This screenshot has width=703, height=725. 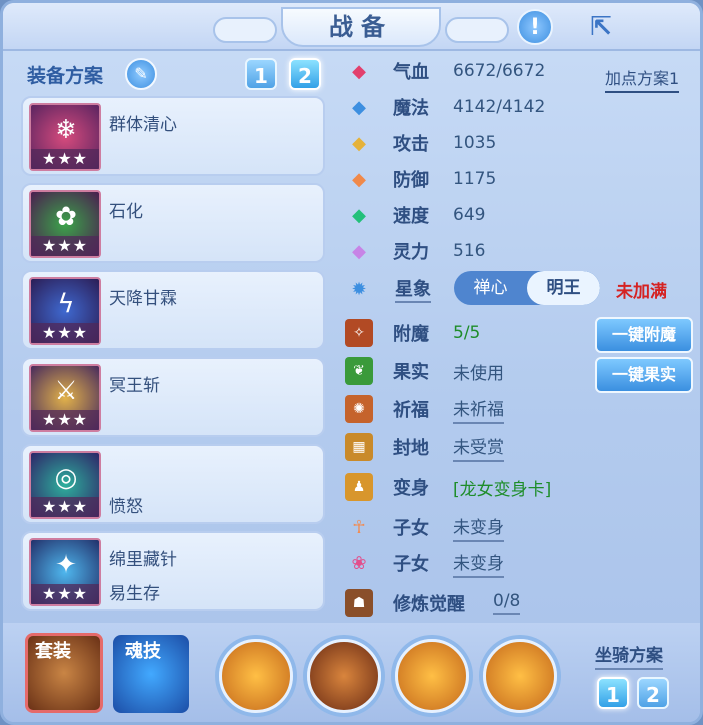 What do you see at coordinates (359, 527) in the screenshot?
I see `child1-icon: ☥` at bounding box center [359, 527].